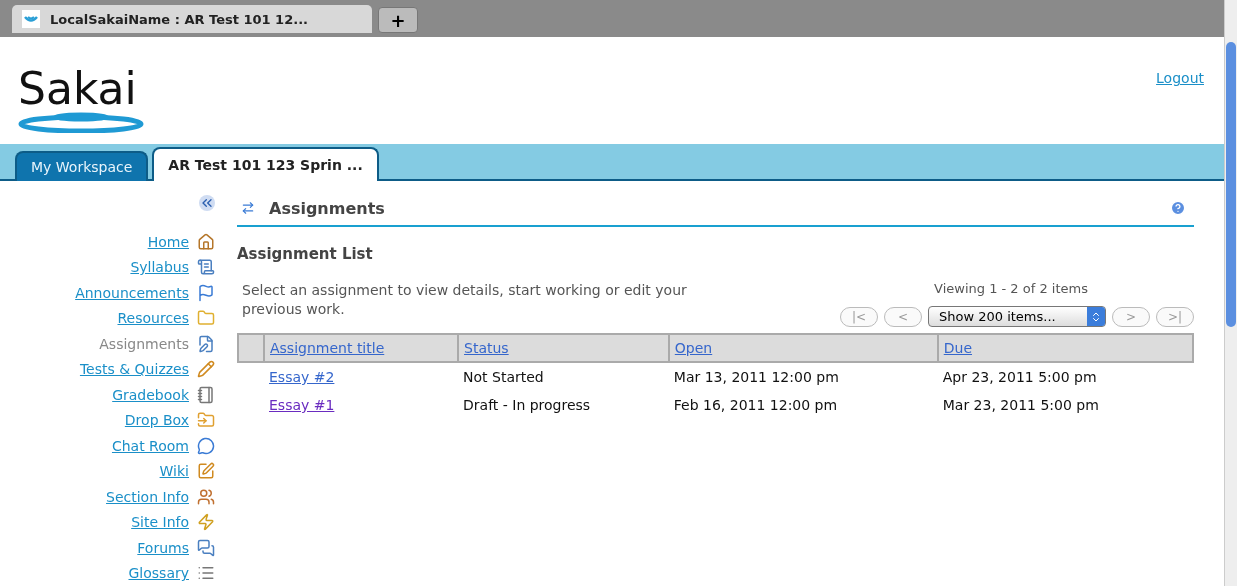 The image size is (1237, 586). I want to click on tool-title: Assignments, so click(327, 208).